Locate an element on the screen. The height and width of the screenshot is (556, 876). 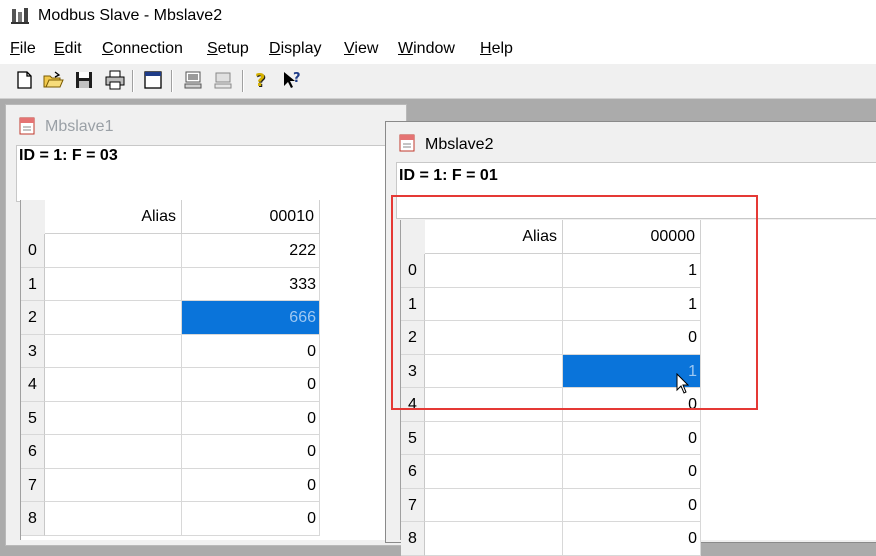
menu-accelerator-key: H is located at coordinates (486, 48).